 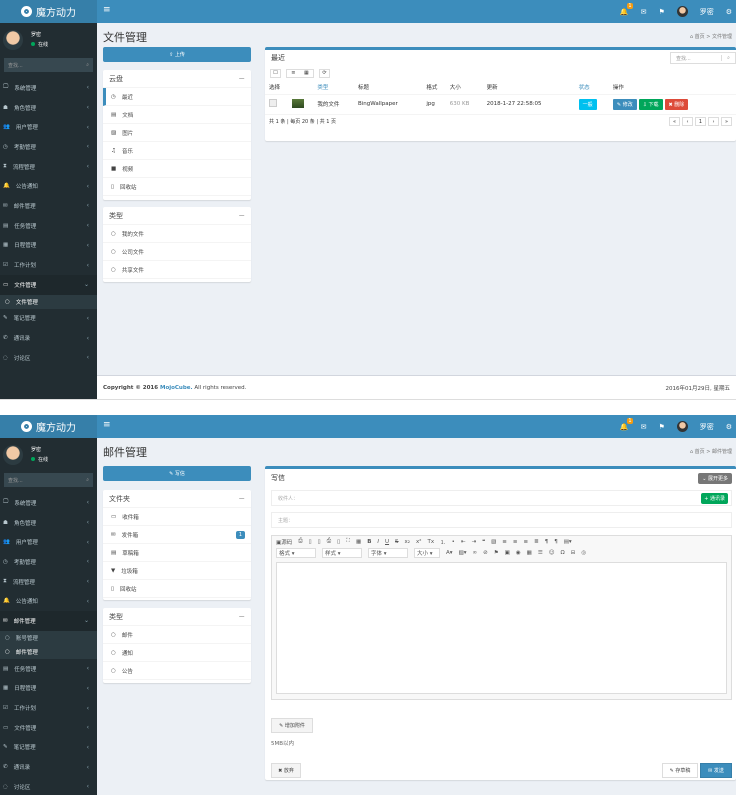 What do you see at coordinates (177, 133) in the screenshot?
I see `list-item: ▨ 图片` at bounding box center [177, 133].